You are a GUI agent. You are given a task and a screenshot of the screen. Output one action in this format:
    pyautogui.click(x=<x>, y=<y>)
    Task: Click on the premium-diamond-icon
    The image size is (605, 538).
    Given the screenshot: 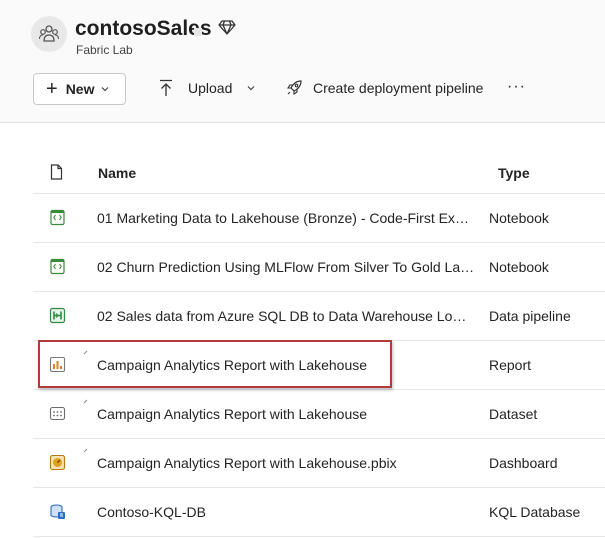 What is the action you would take?
    pyautogui.click(x=227, y=27)
    